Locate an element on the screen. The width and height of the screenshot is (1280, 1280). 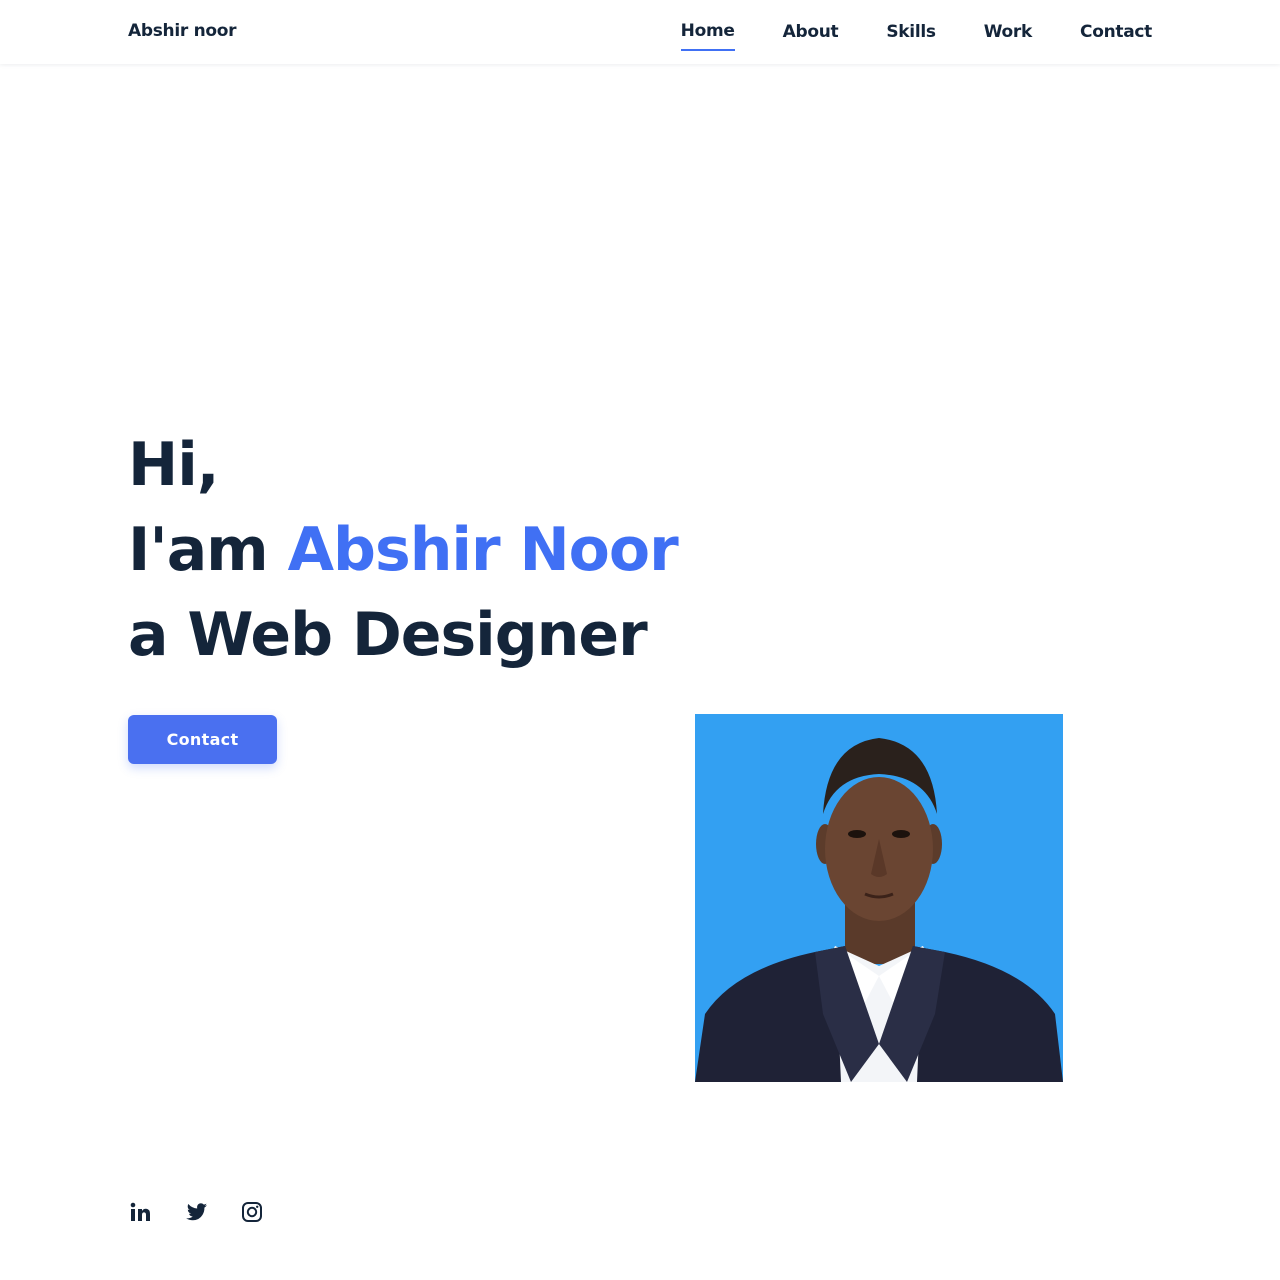
instagram-link is located at coordinates (252, 1214).